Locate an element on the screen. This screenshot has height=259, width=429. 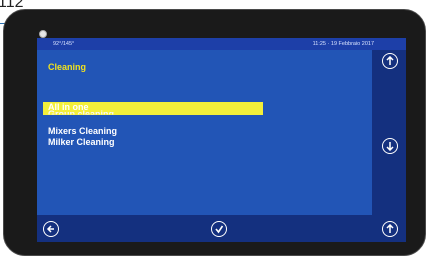
confirm-check-icon is located at coordinates (219, 229).